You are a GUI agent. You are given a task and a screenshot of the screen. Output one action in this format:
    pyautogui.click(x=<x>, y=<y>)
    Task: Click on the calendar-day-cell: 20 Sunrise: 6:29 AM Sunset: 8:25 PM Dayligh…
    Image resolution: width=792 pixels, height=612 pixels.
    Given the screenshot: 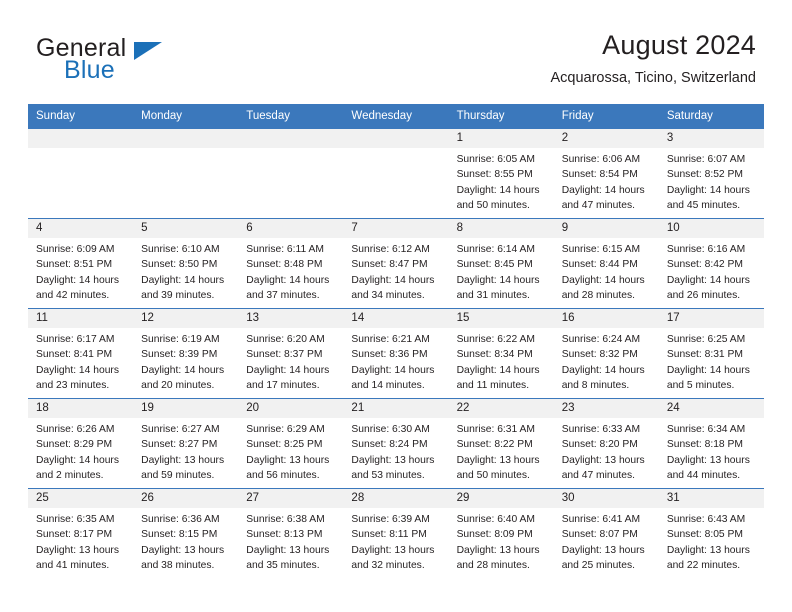 What is the action you would take?
    pyautogui.click(x=291, y=443)
    